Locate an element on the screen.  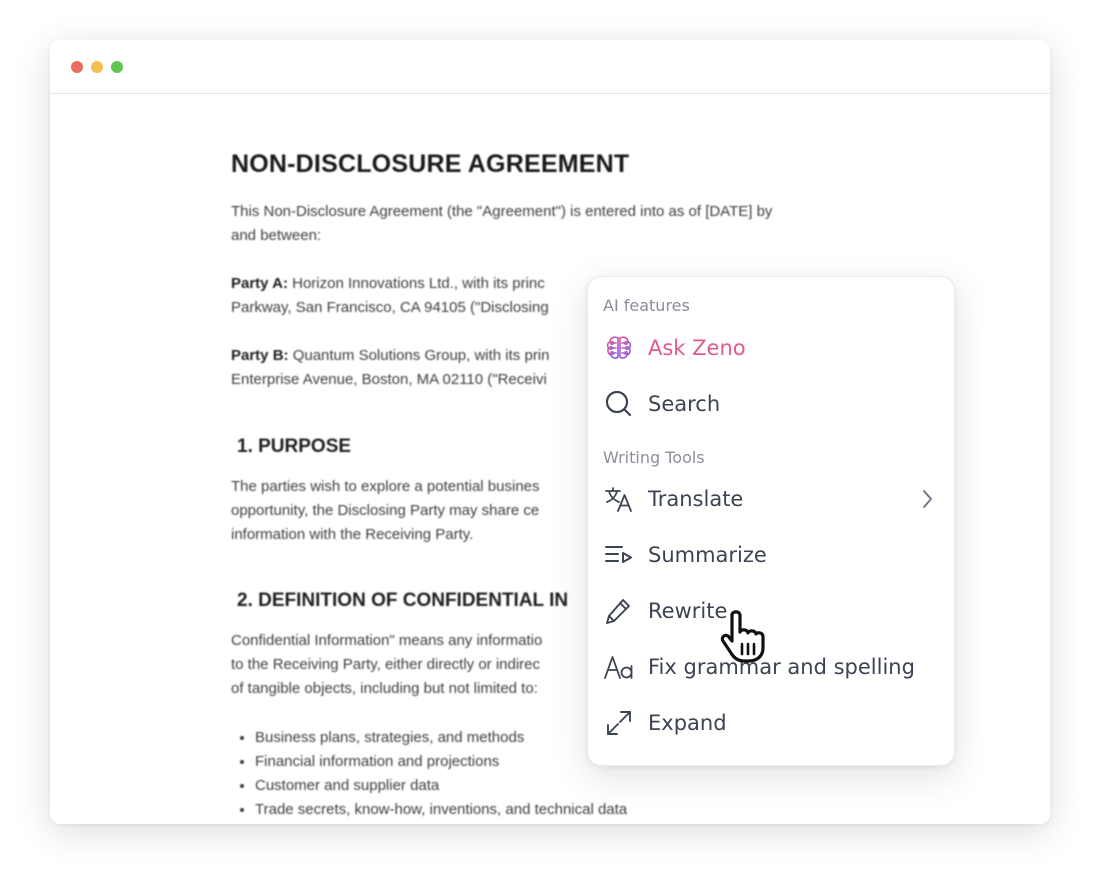
section-2-heading: 2. DEFINITION OF CONFIDENTIAL IN is located at coordinates (403, 600).